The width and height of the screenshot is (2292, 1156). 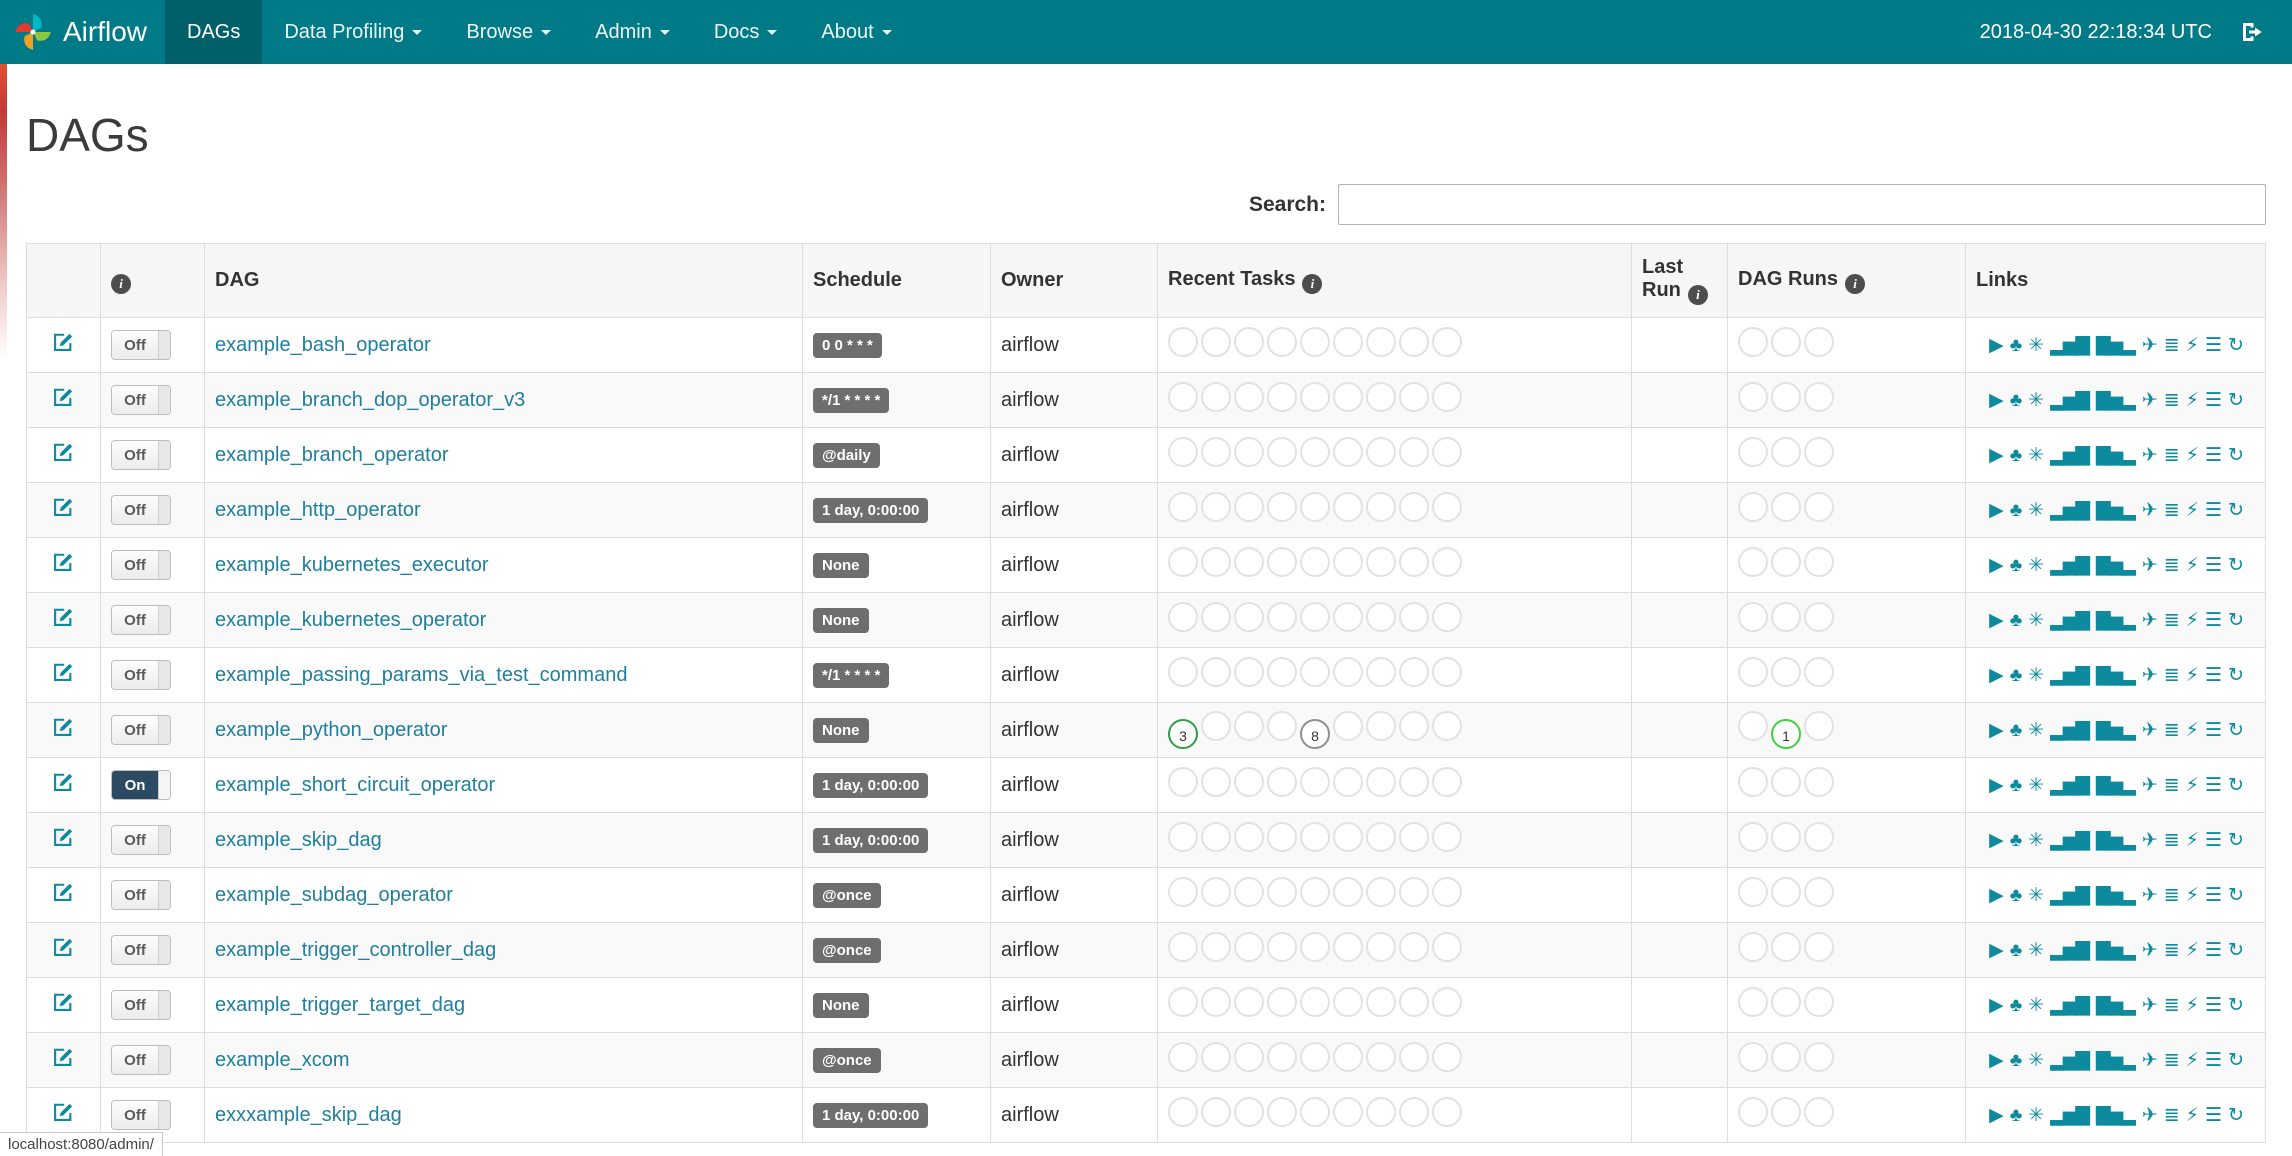 I want to click on dag-link: example_passing_params_via_test_command, so click(x=421, y=675).